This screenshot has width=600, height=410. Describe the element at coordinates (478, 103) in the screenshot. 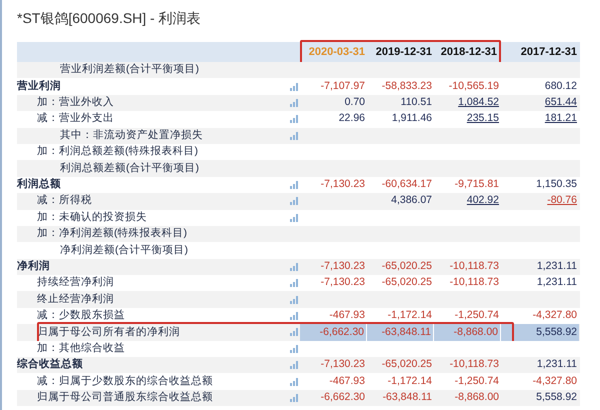

I see `value-cell: 1,084.52` at that location.